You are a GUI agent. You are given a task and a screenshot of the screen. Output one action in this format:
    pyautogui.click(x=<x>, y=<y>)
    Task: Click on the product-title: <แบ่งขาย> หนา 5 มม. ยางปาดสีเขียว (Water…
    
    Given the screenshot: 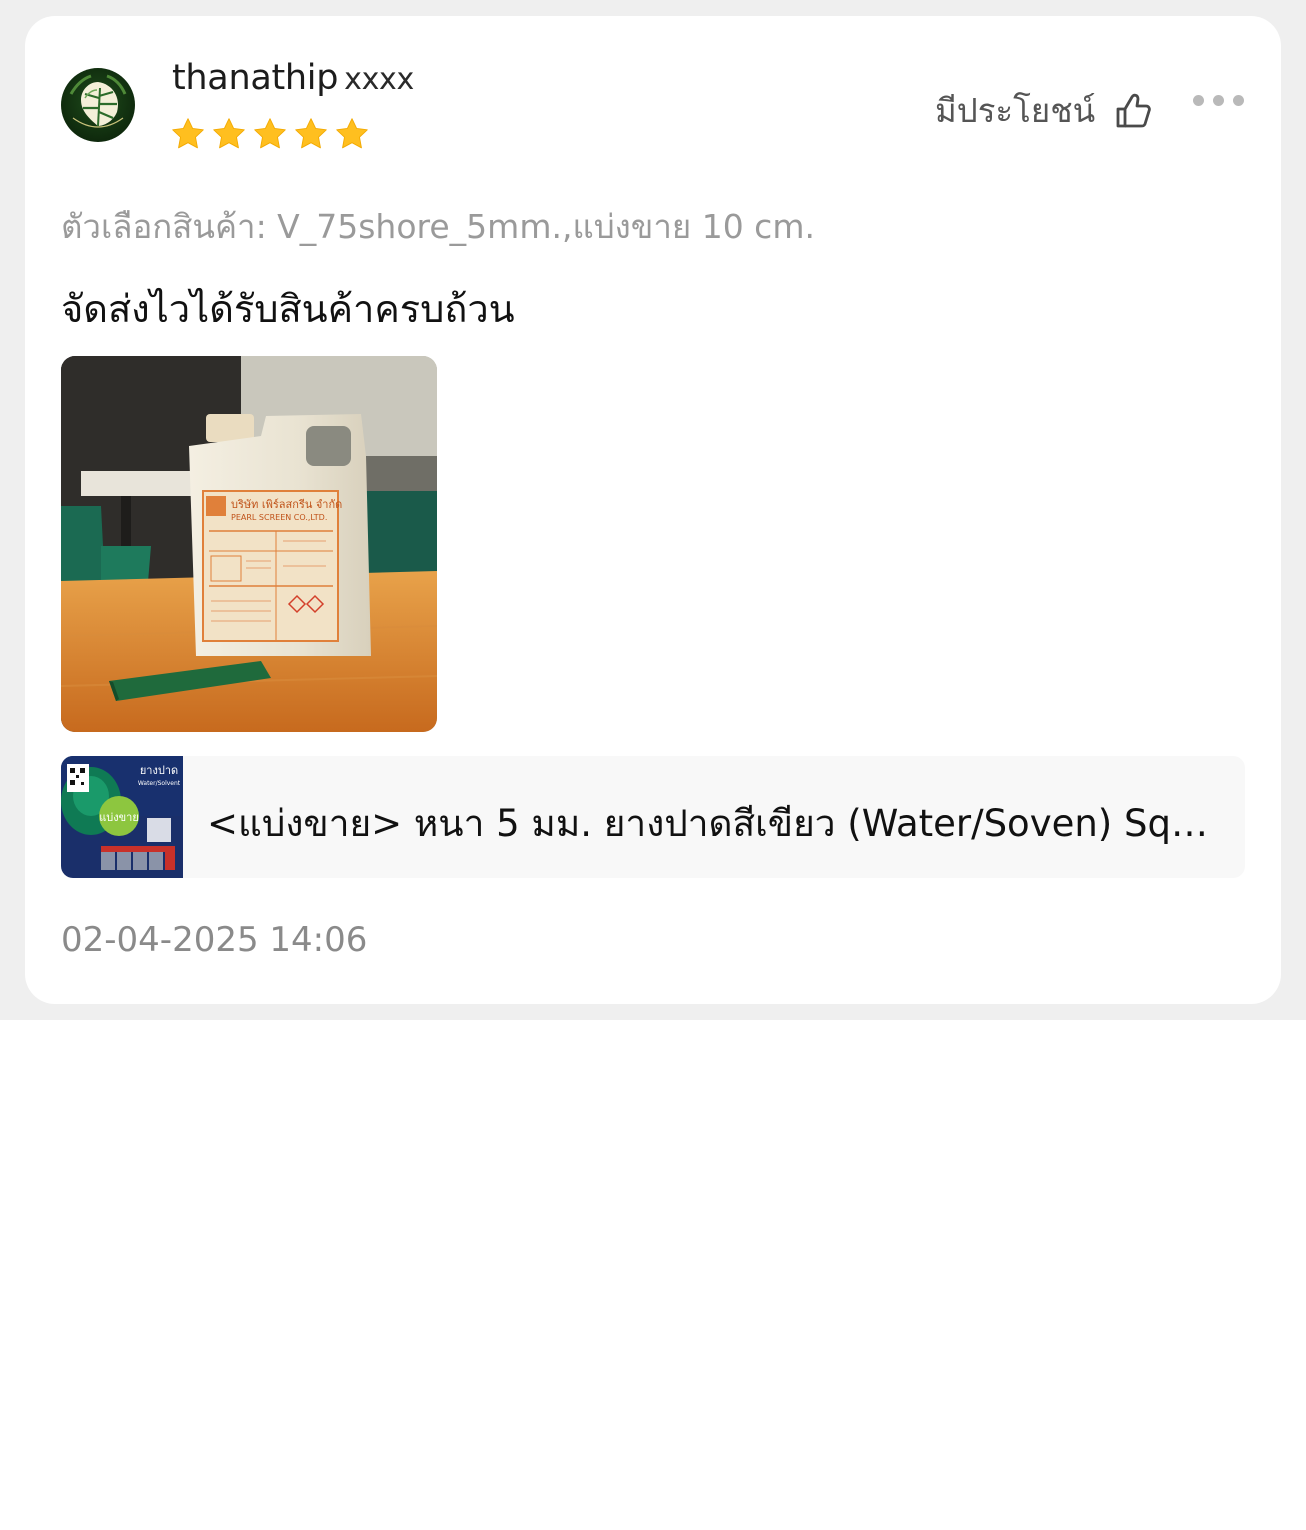 What is the action you would take?
    pyautogui.click(x=712, y=823)
    